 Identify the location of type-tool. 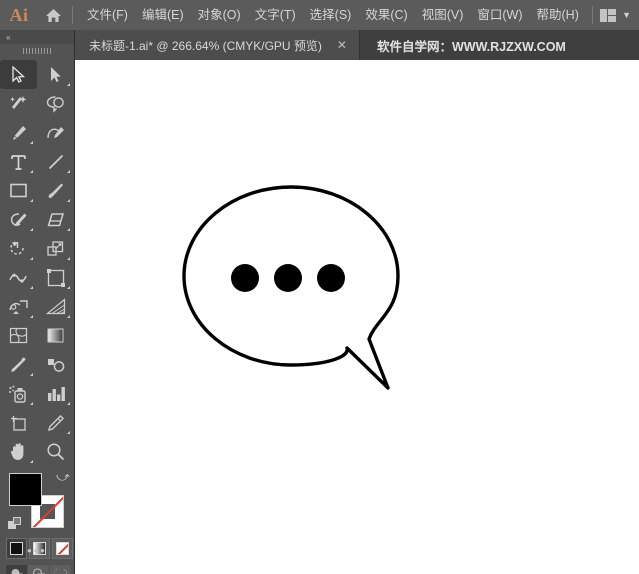
(18, 161).